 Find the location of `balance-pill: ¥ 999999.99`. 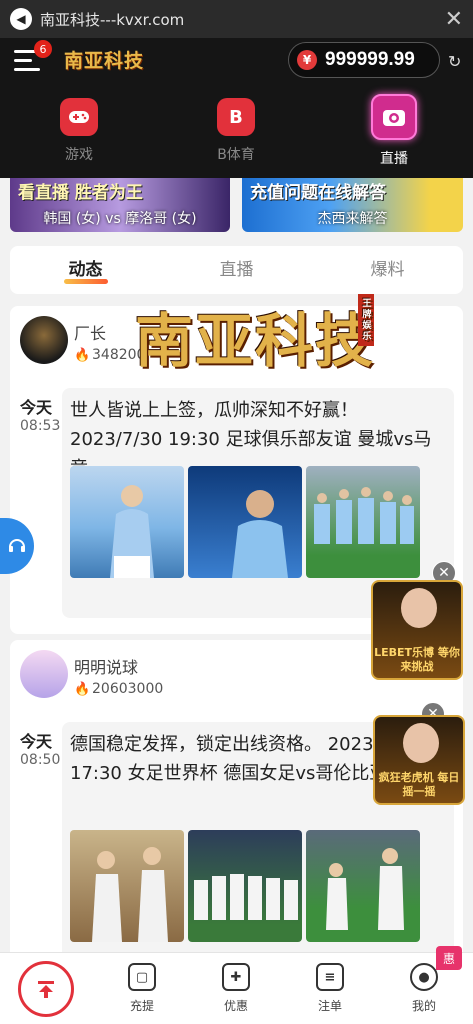

balance-pill: ¥ 999999.99 is located at coordinates (364, 60).